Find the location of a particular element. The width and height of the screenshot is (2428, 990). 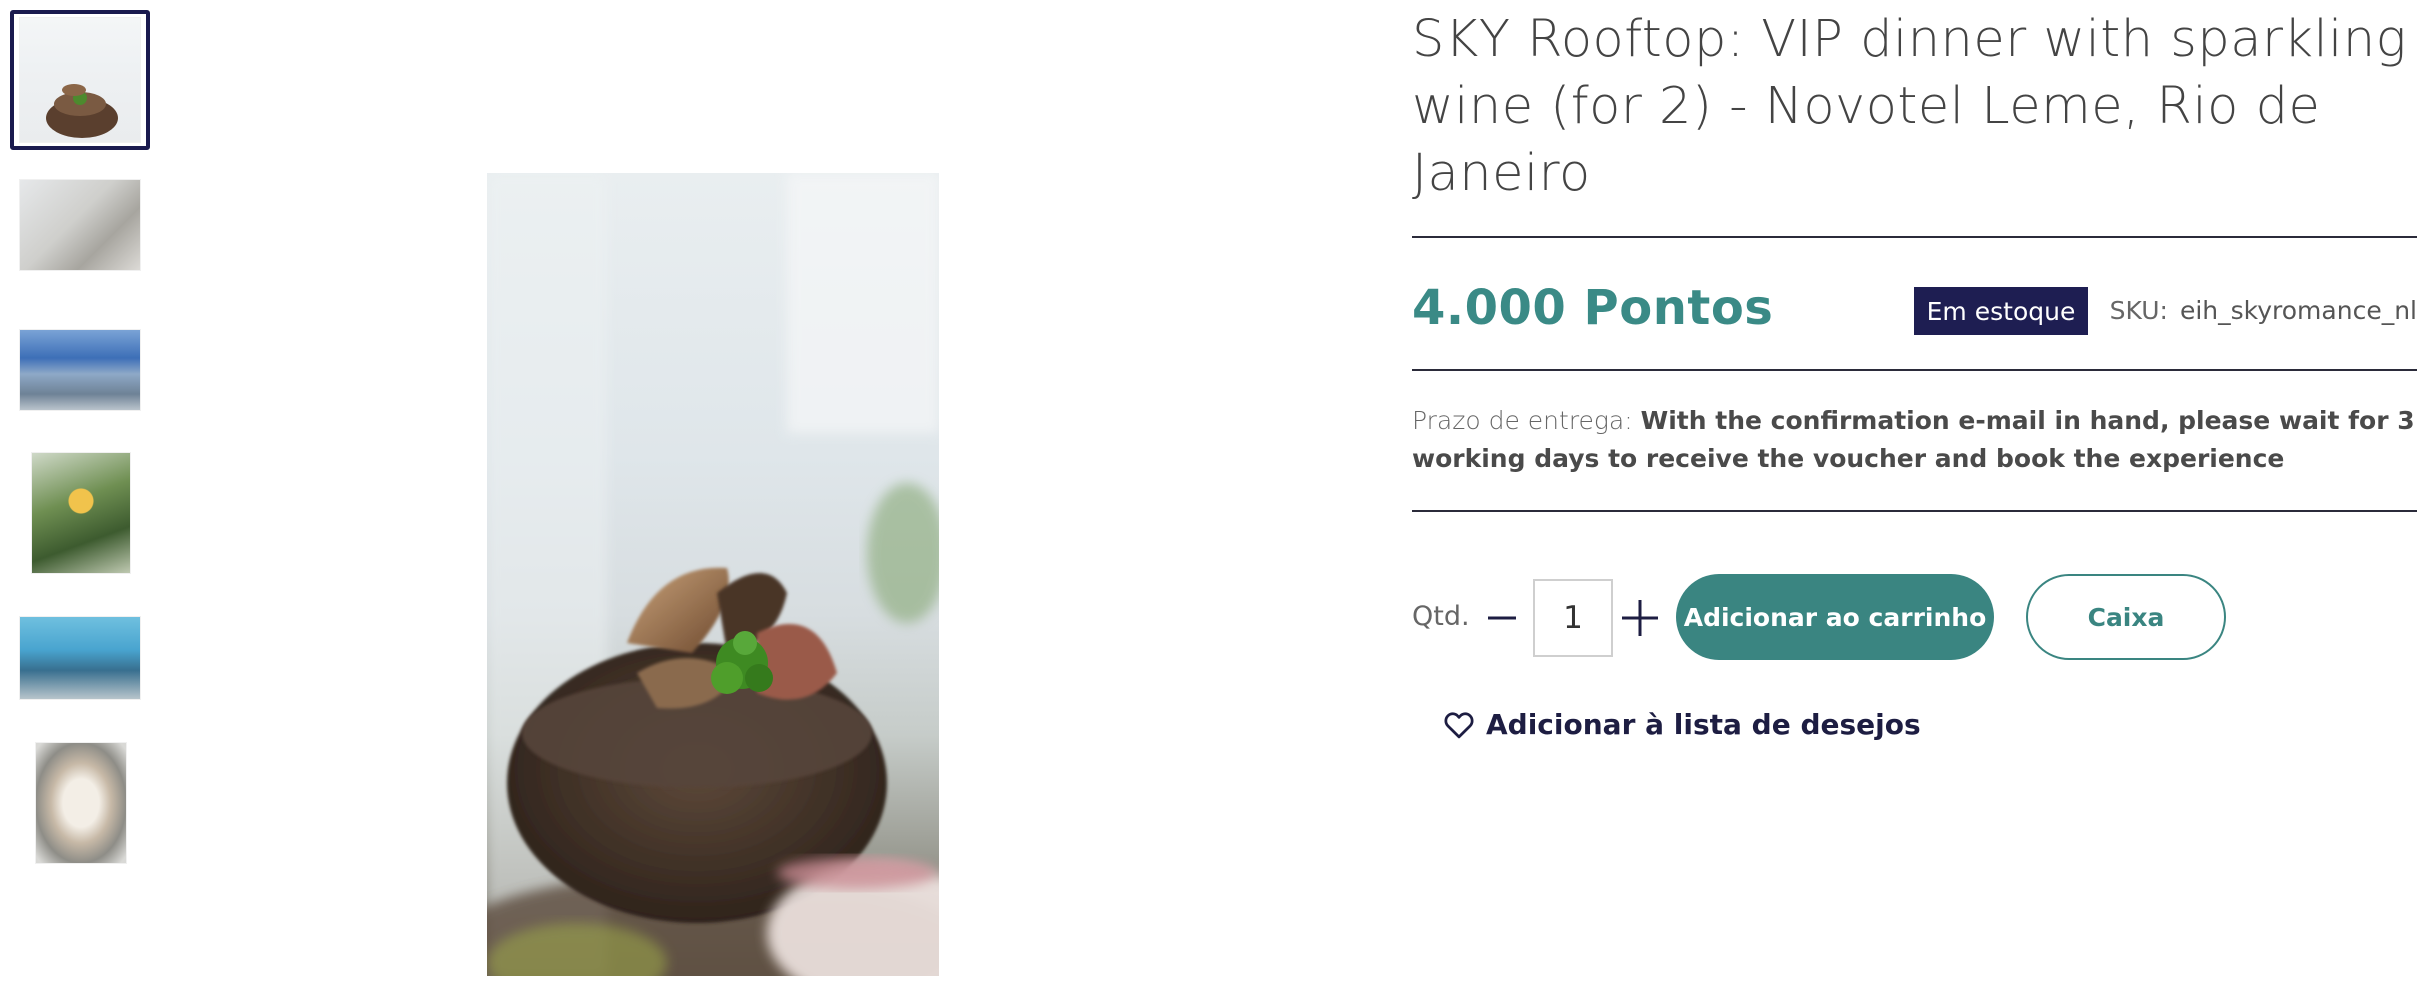

thumbnail-gallery is located at coordinates (80, 495).